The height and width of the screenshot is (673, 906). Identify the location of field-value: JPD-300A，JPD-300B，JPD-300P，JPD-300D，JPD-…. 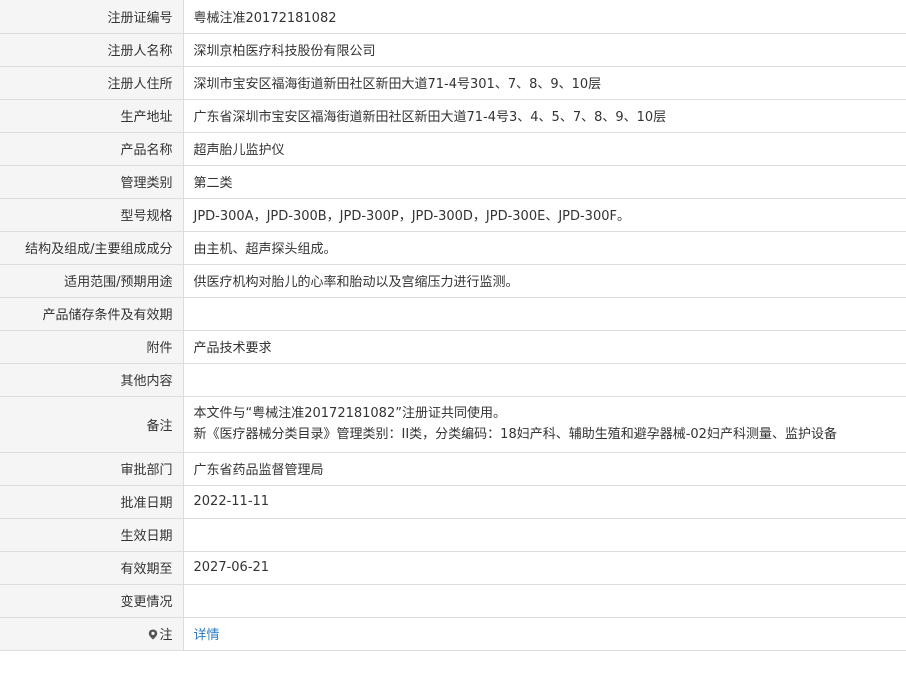
(544, 215).